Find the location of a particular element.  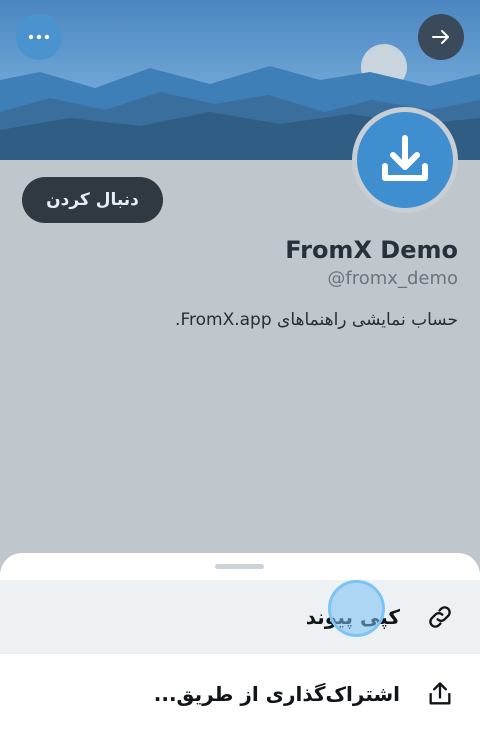

copy-link-menu-item: کپی پیوند is located at coordinates (240, 617).